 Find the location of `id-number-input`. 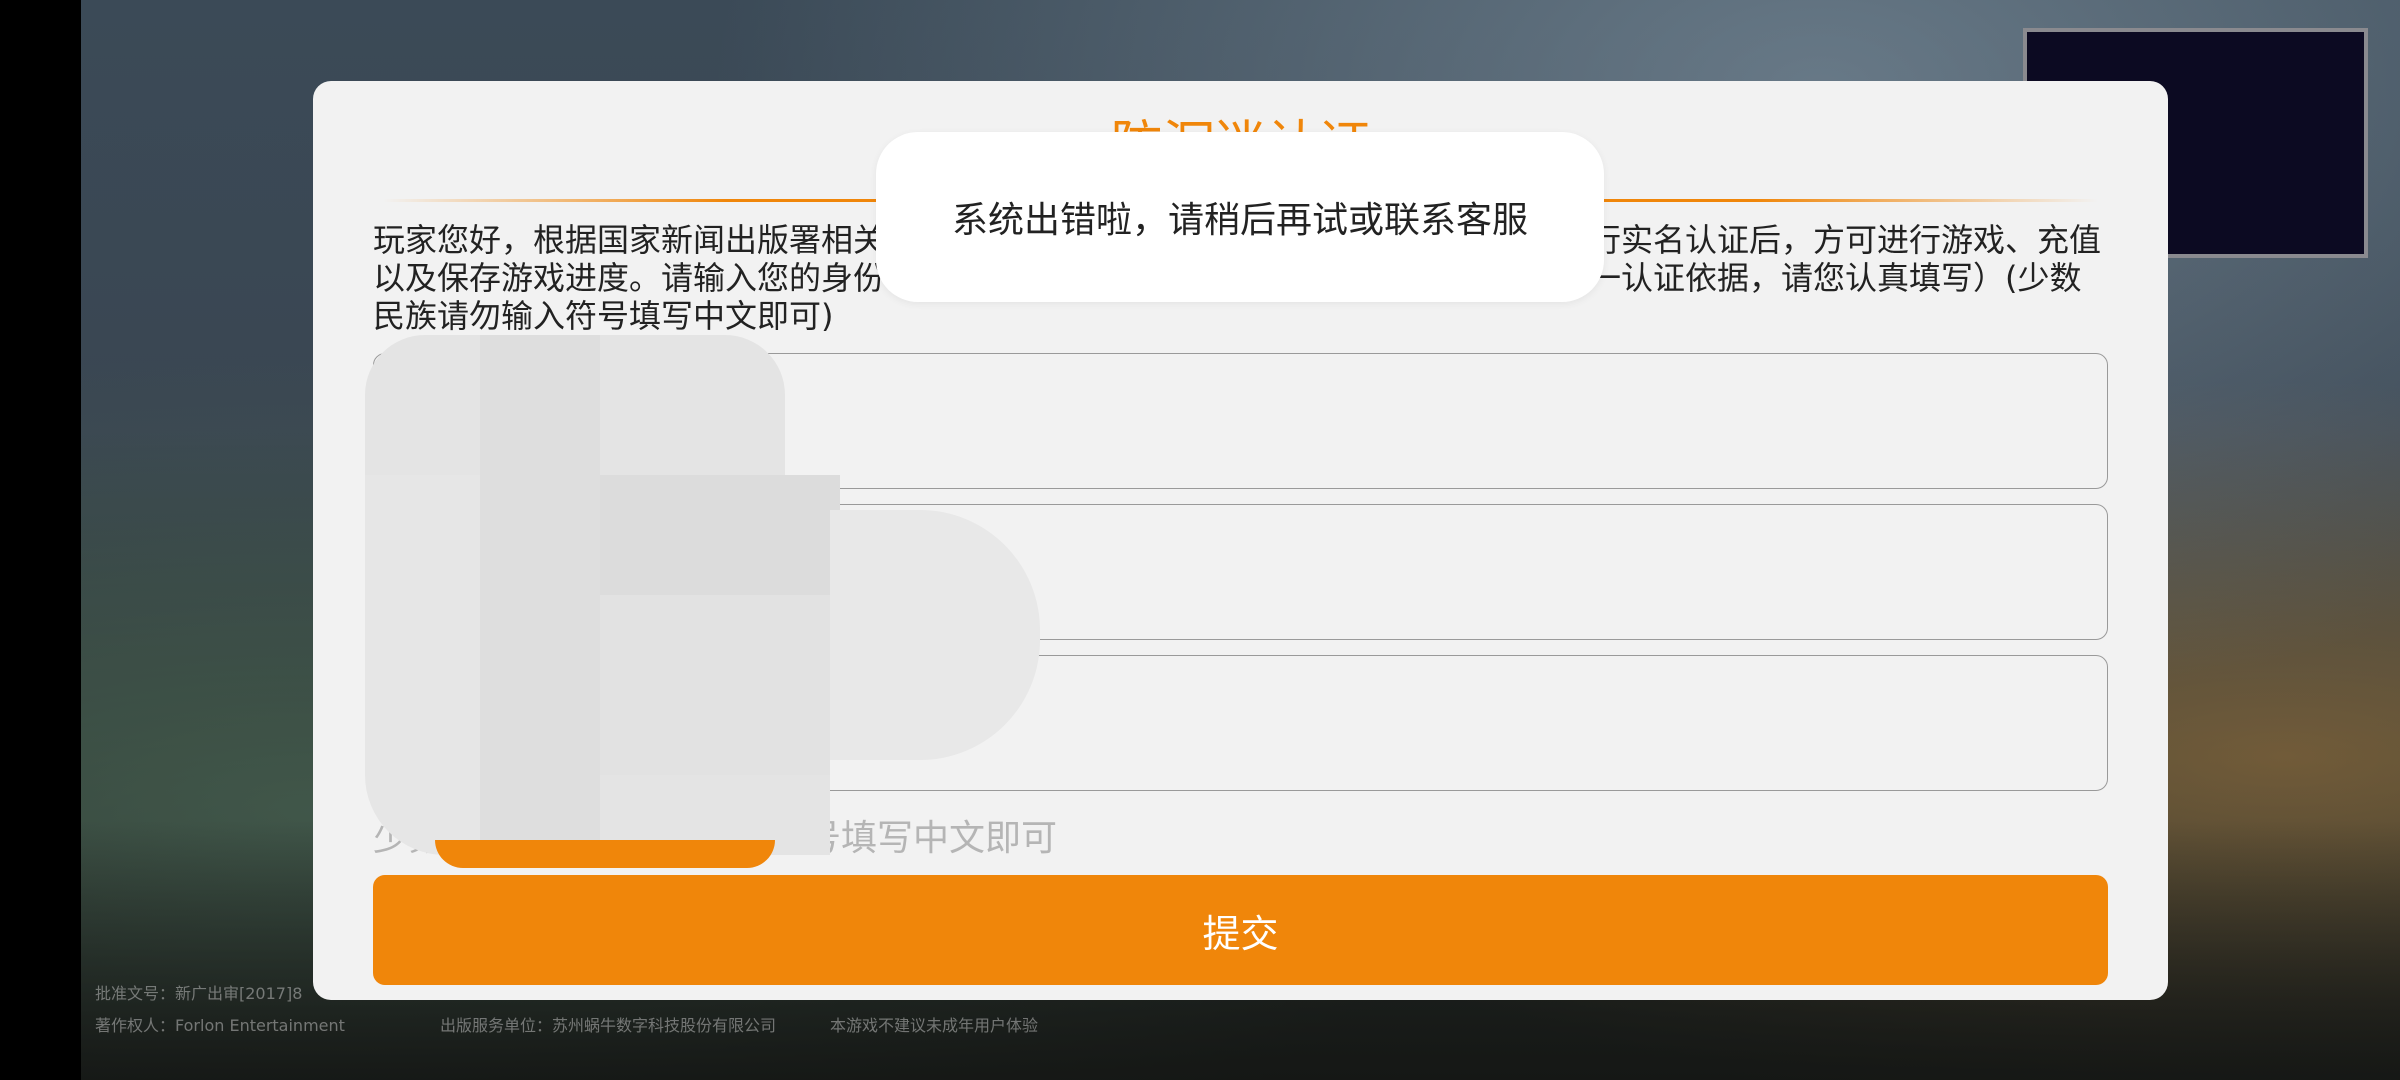

id-number-input is located at coordinates (1240, 421).